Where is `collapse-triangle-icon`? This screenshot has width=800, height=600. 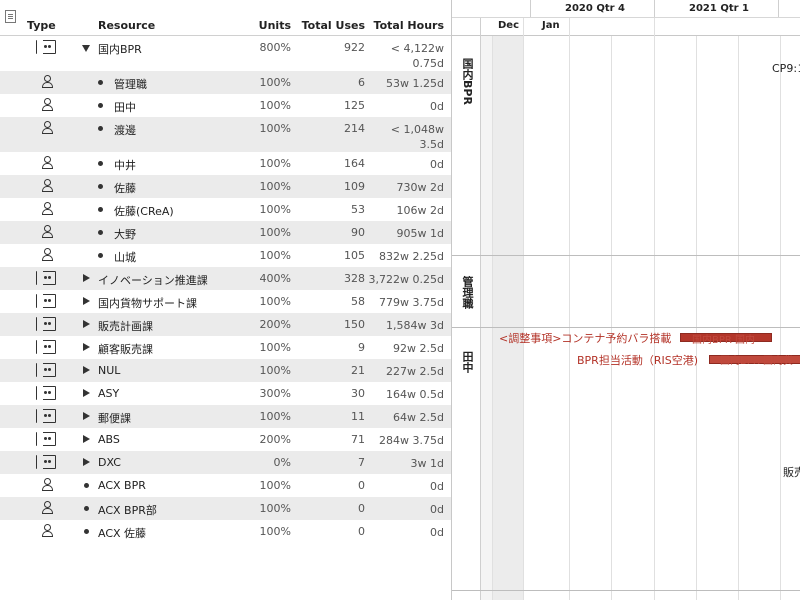 collapse-triangle-icon is located at coordinates (86, 48).